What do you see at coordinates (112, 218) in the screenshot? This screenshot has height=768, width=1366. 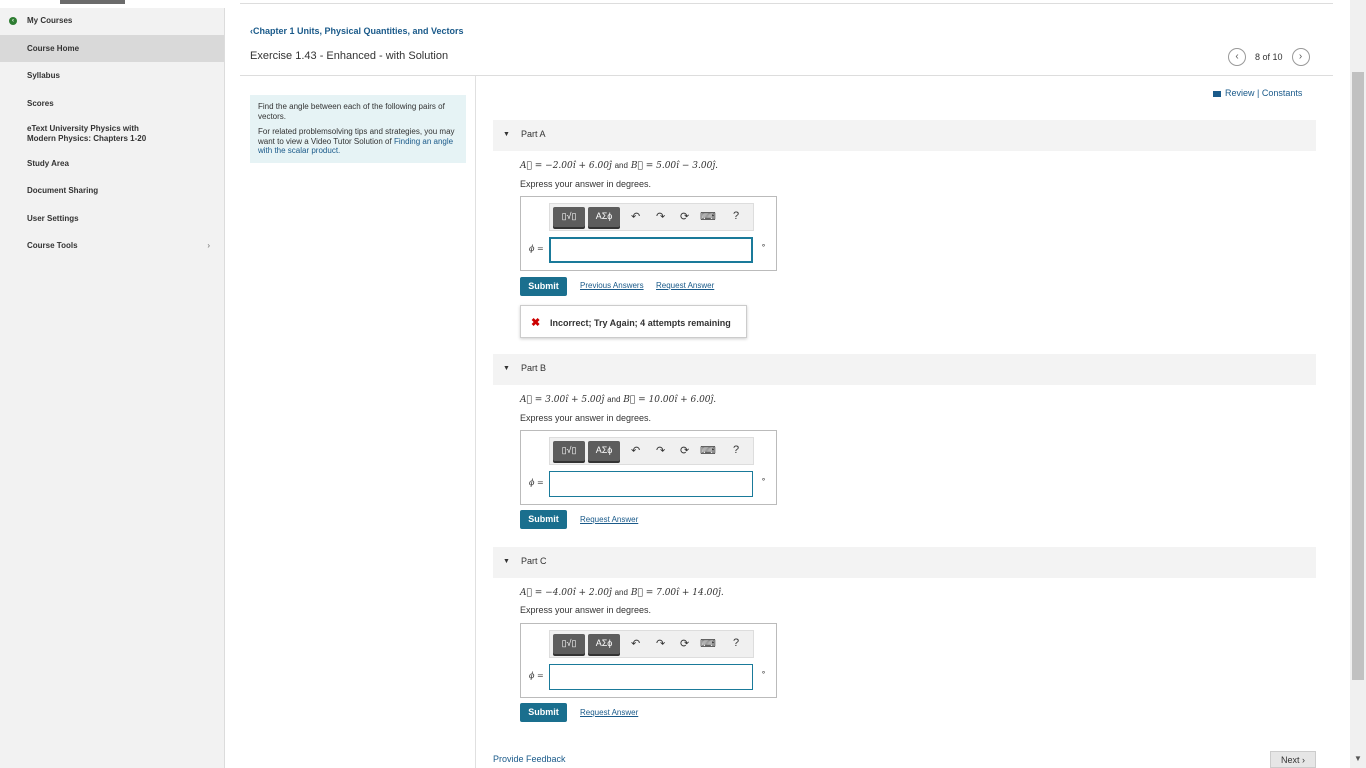 I see `sidebar-item-user-settings: User Settings` at bounding box center [112, 218].